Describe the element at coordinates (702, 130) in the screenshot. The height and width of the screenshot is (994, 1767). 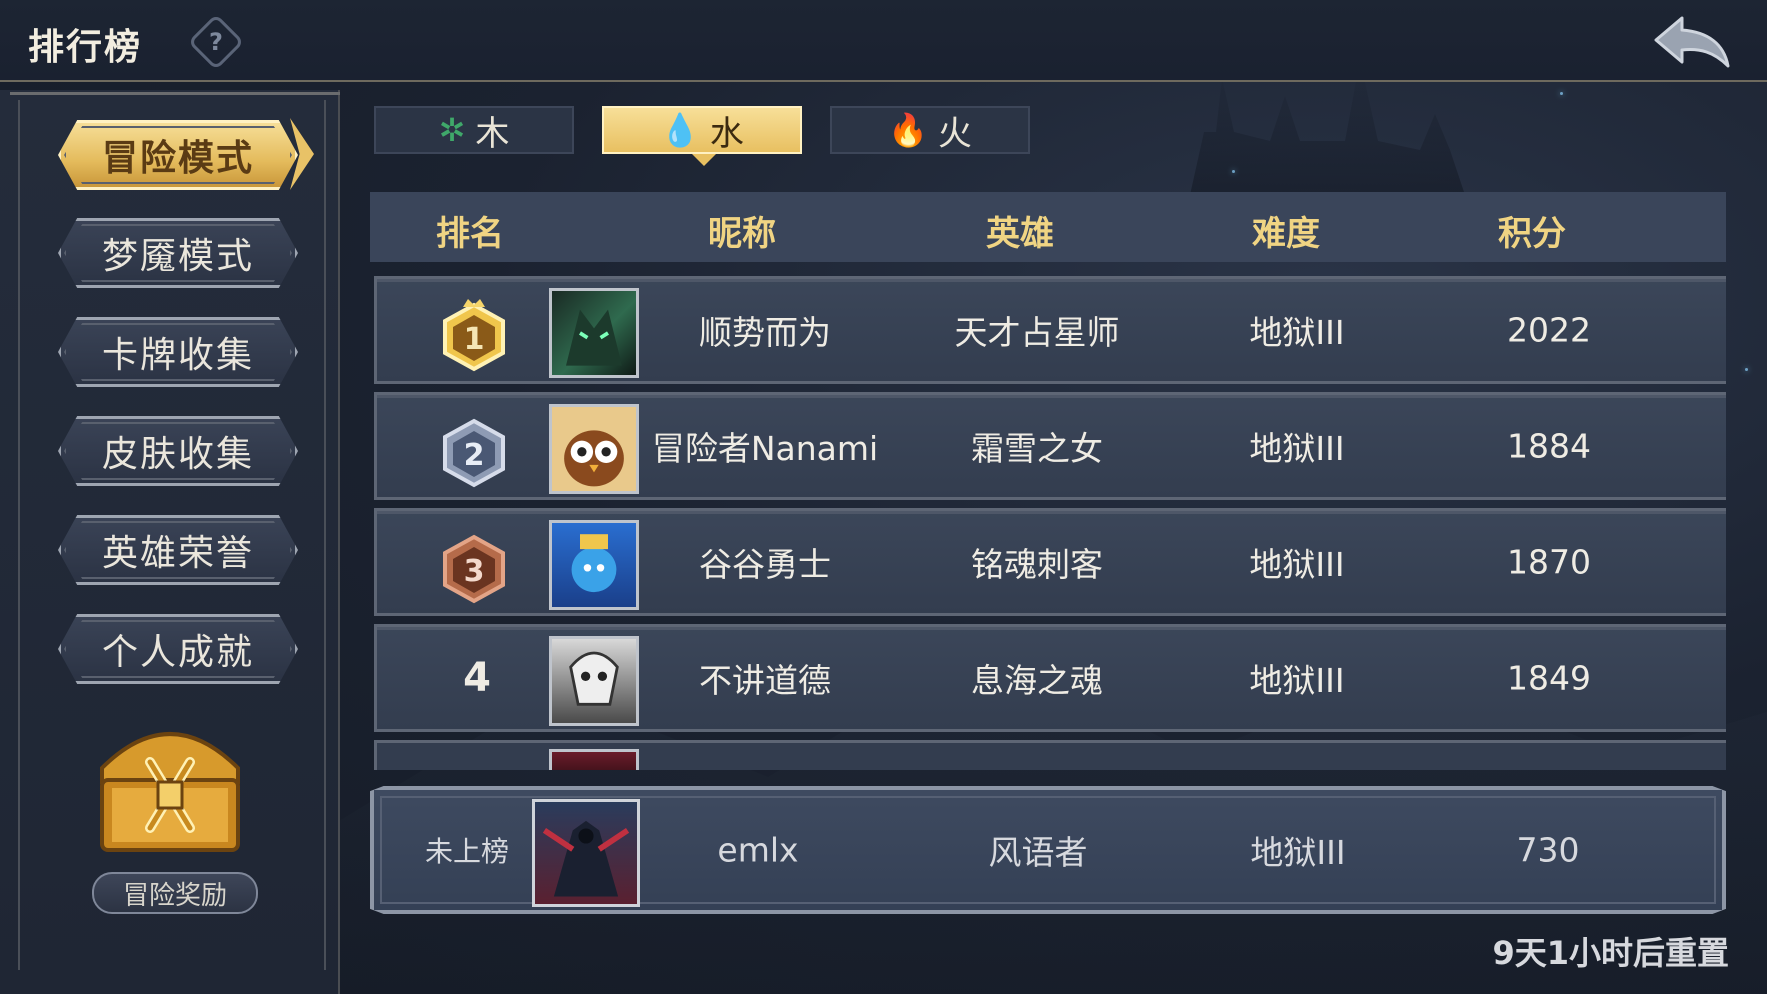
I see `tab-water: 💧 水` at that location.